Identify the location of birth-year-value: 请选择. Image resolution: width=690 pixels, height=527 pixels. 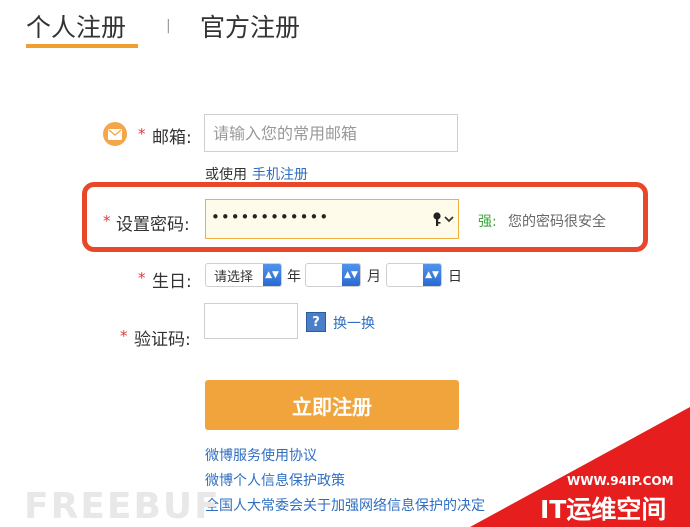
(234, 277).